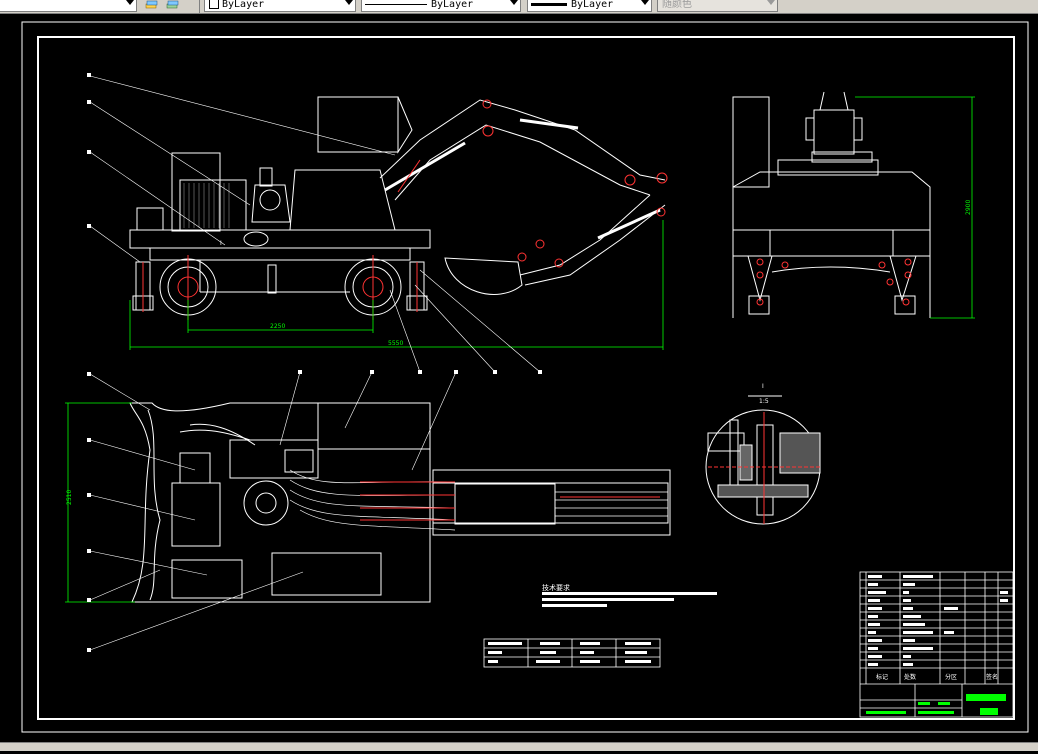 Image resolution: width=1038 pixels, height=754 pixels. Describe the element at coordinates (569, 652) in the screenshot. I see `parameter-table-text` at that location.